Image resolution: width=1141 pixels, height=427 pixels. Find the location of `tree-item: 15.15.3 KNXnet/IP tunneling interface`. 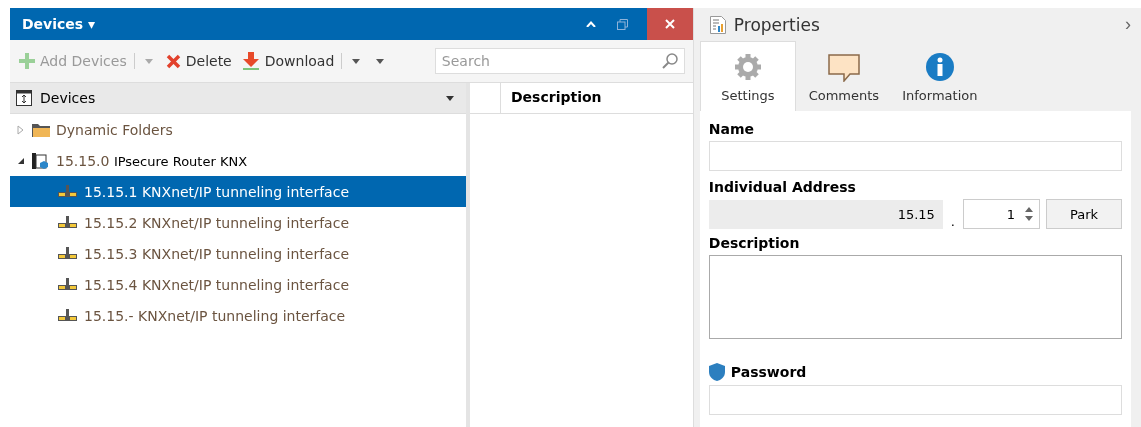

tree-item: 15.15.3 KNXnet/IP tunneling interface is located at coordinates (238, 253).